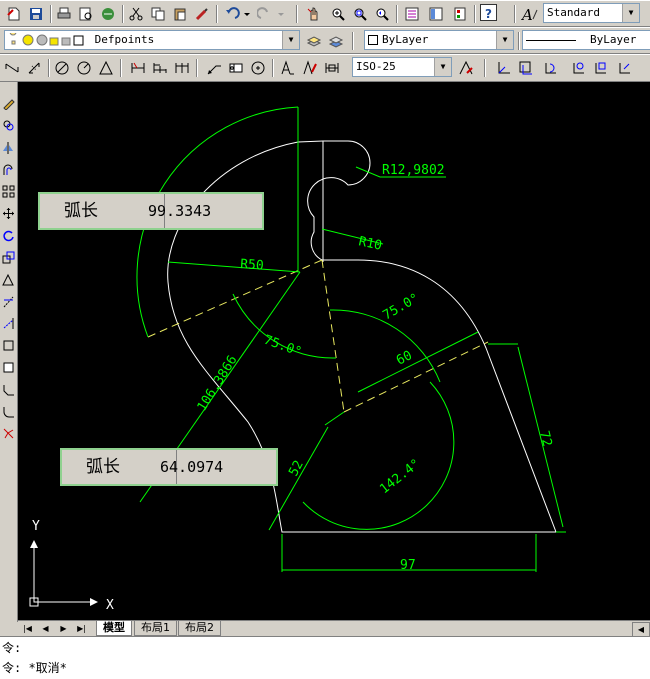 This screenshot has height=679, width=650. What do you see at coordinates (155, 628) in the screenshot?
I see `tab-layout1: 布局1` at bounding box center [155, 628].